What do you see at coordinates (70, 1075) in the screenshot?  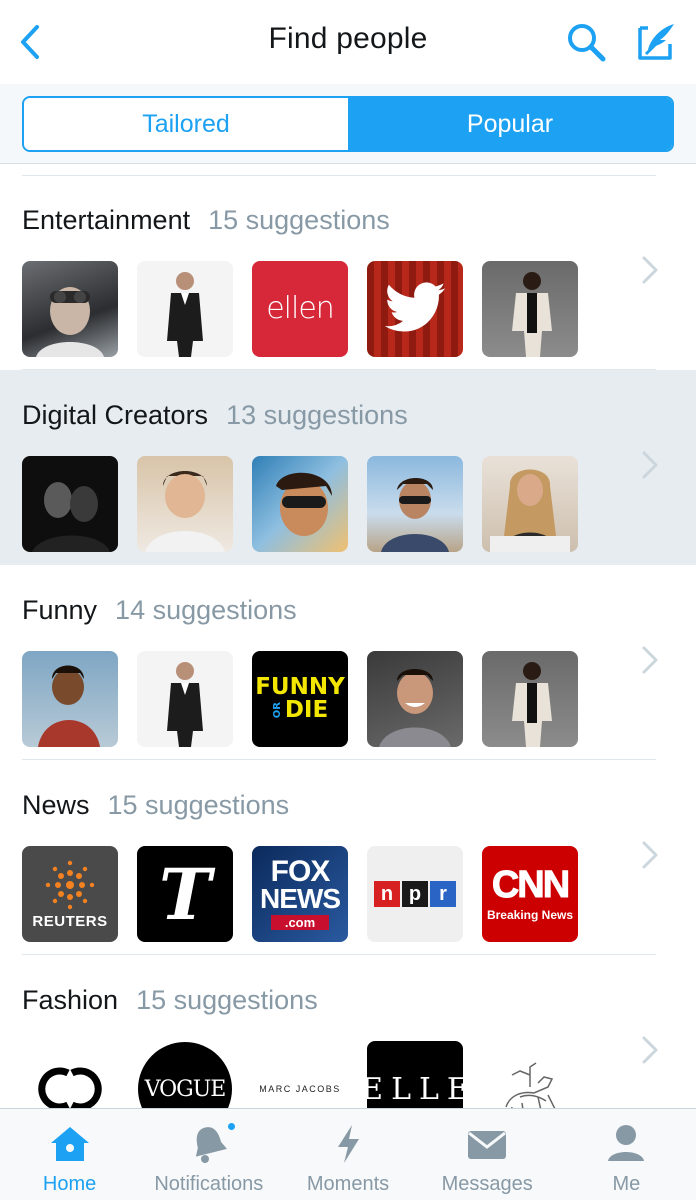 I see `chanel-logo` at bounding box center [70, 1075].